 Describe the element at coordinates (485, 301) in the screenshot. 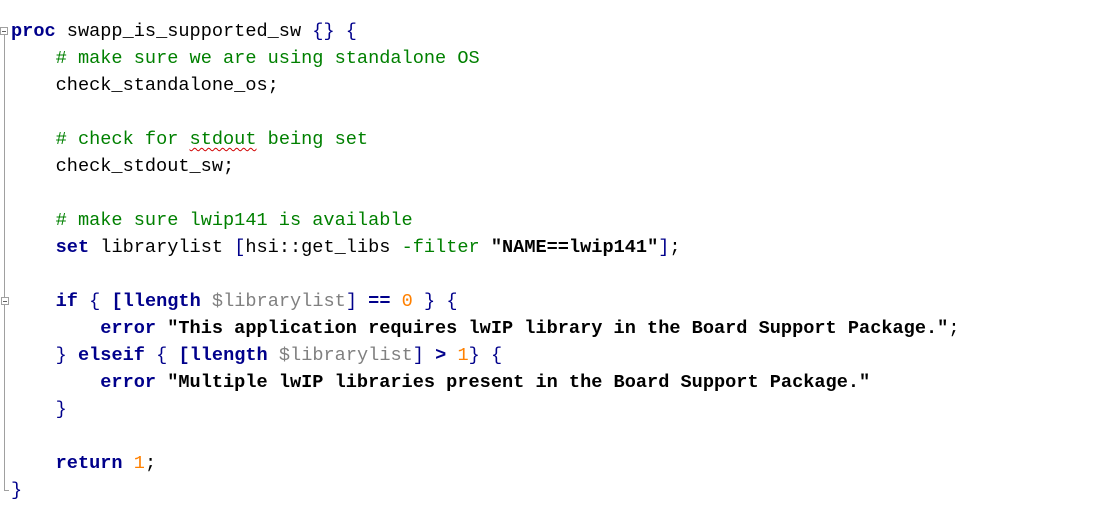

I see `code-line: if { [llength $librarylist] == 0 } {` at that location.